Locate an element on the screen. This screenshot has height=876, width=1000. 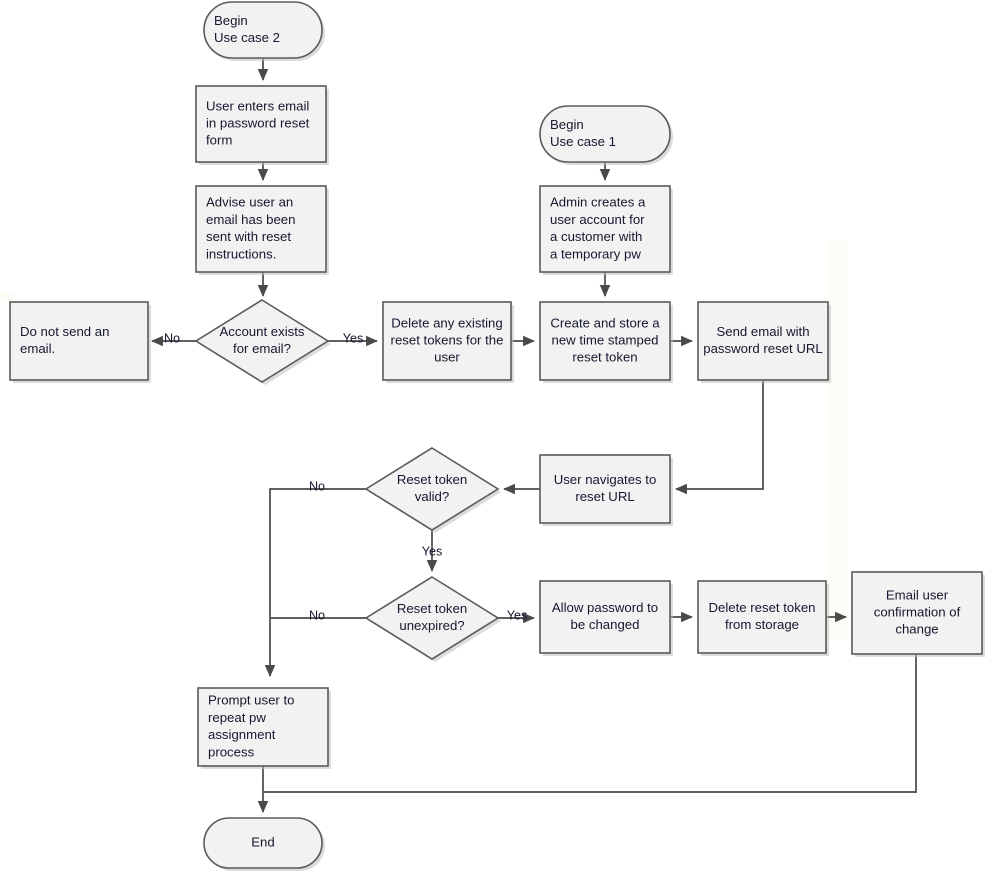
node-label-email_conf-line-0: Email user is located at coordinates (917, 594).